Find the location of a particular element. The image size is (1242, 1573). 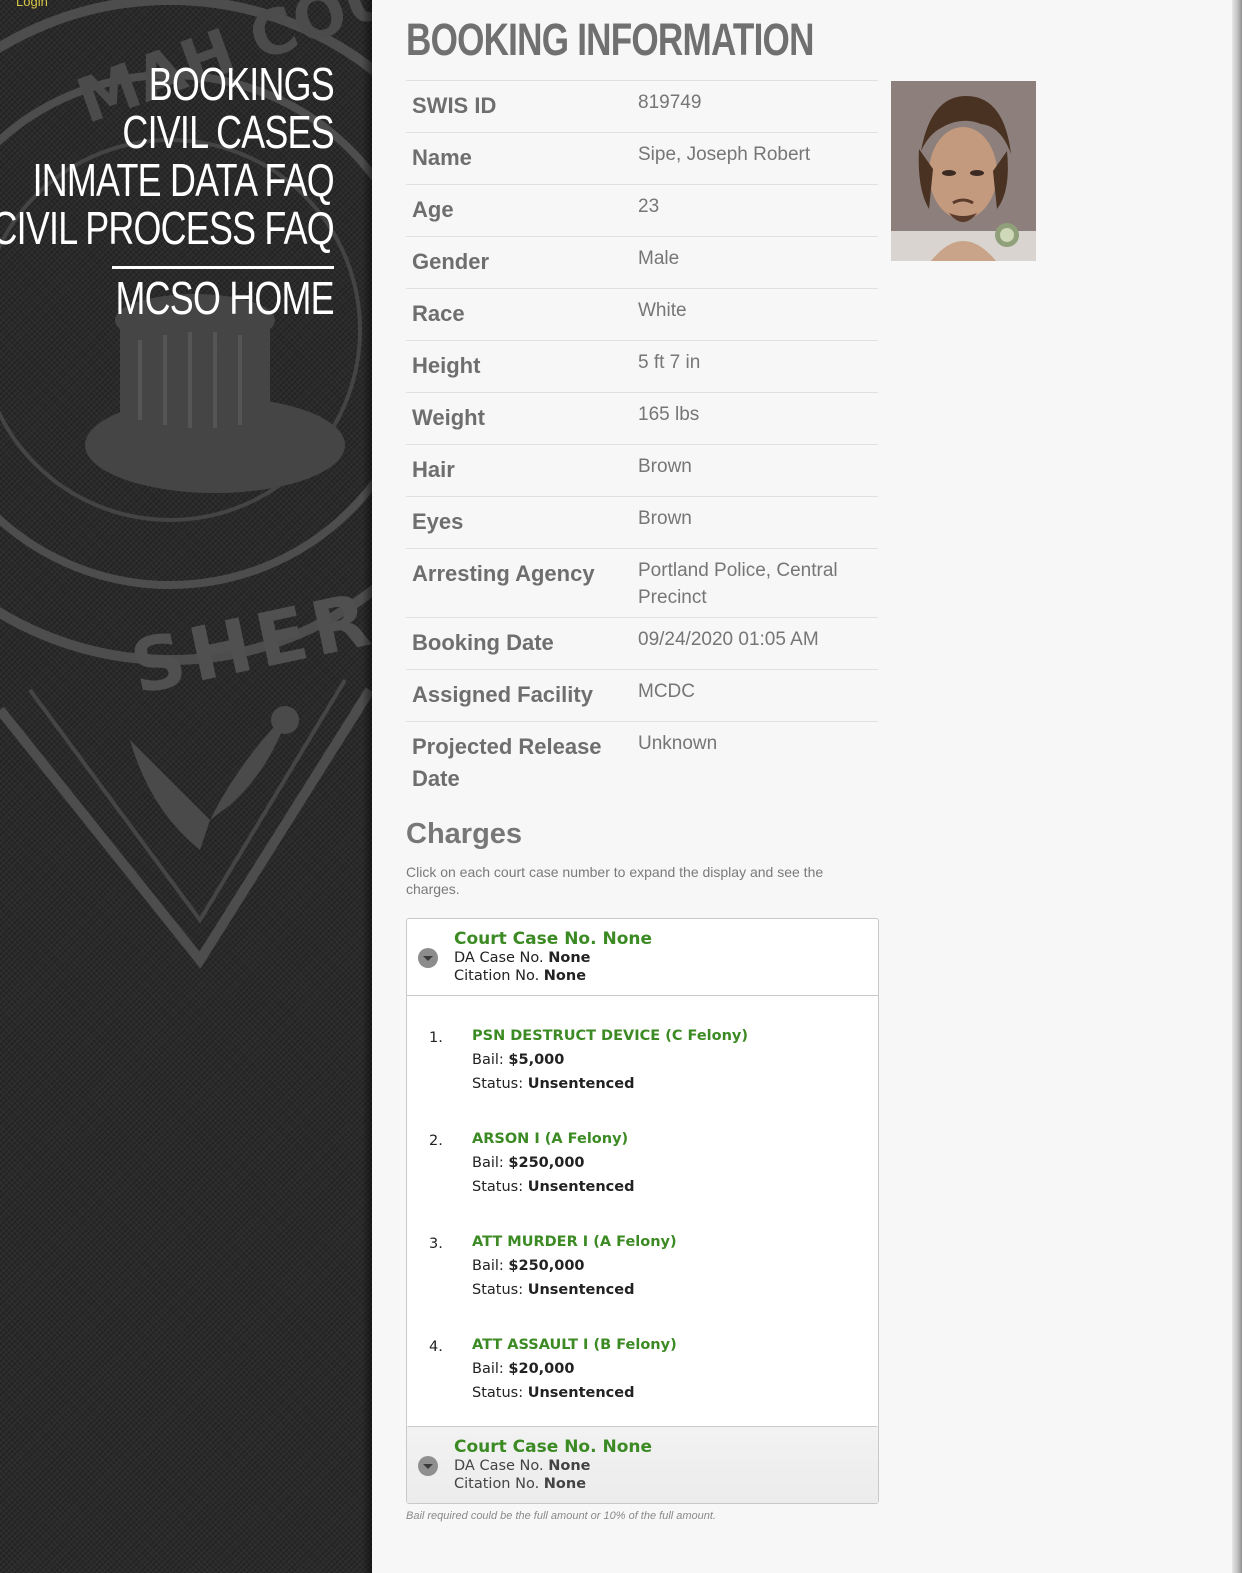

field-value-arresting-agency: Portland Police, Central Precinct is located at coordinates (738, 584).